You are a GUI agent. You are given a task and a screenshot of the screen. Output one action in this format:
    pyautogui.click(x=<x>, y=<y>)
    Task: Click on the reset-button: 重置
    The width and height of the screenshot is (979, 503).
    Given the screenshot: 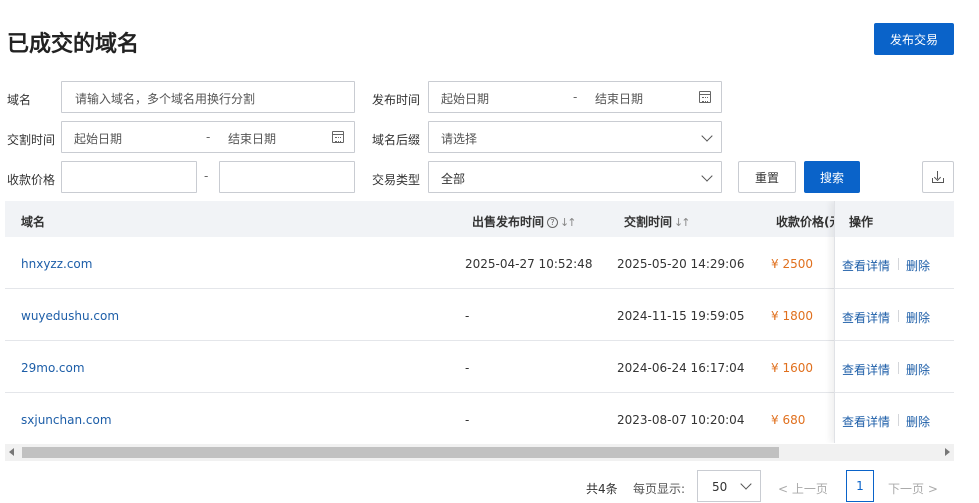 What is the action you would take?
    pyautogui.click(x=767, y=177)
    